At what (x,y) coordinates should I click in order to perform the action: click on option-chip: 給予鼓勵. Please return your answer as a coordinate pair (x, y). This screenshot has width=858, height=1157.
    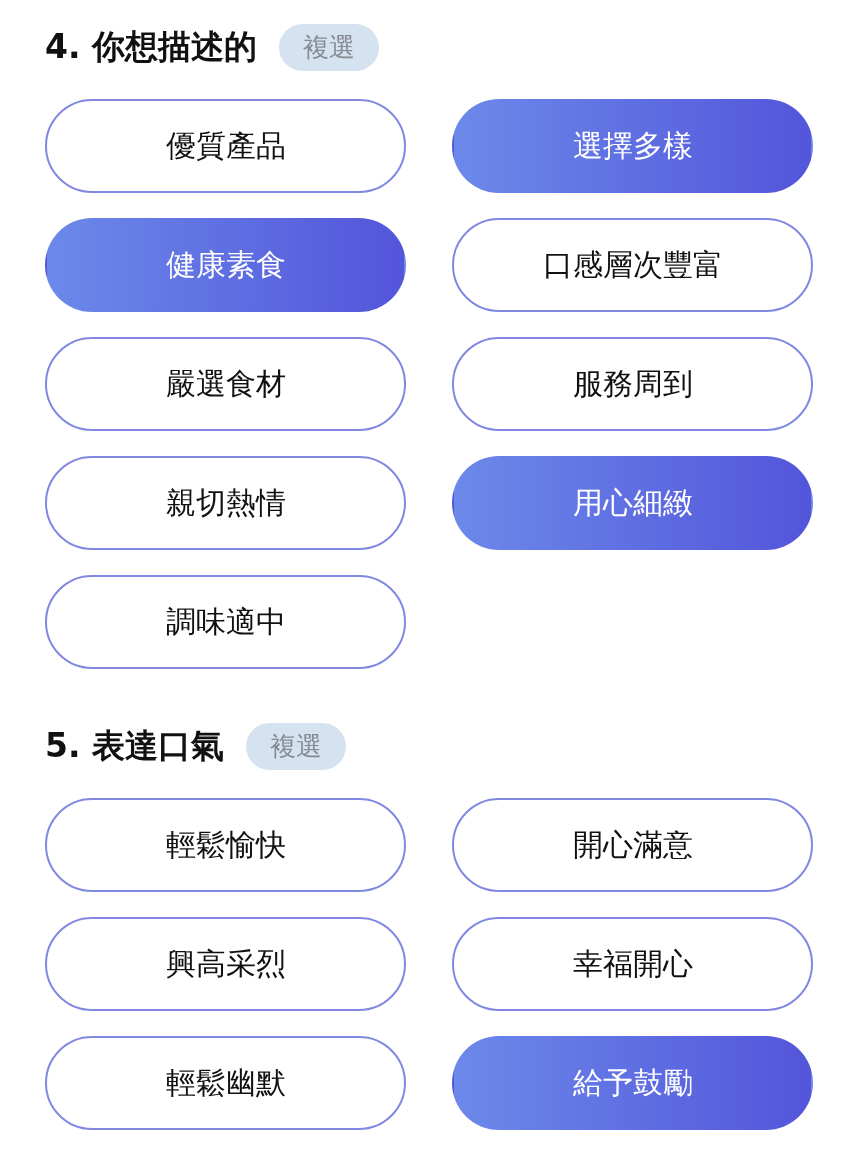
    Looking at the image, I should click on (632, 1083).